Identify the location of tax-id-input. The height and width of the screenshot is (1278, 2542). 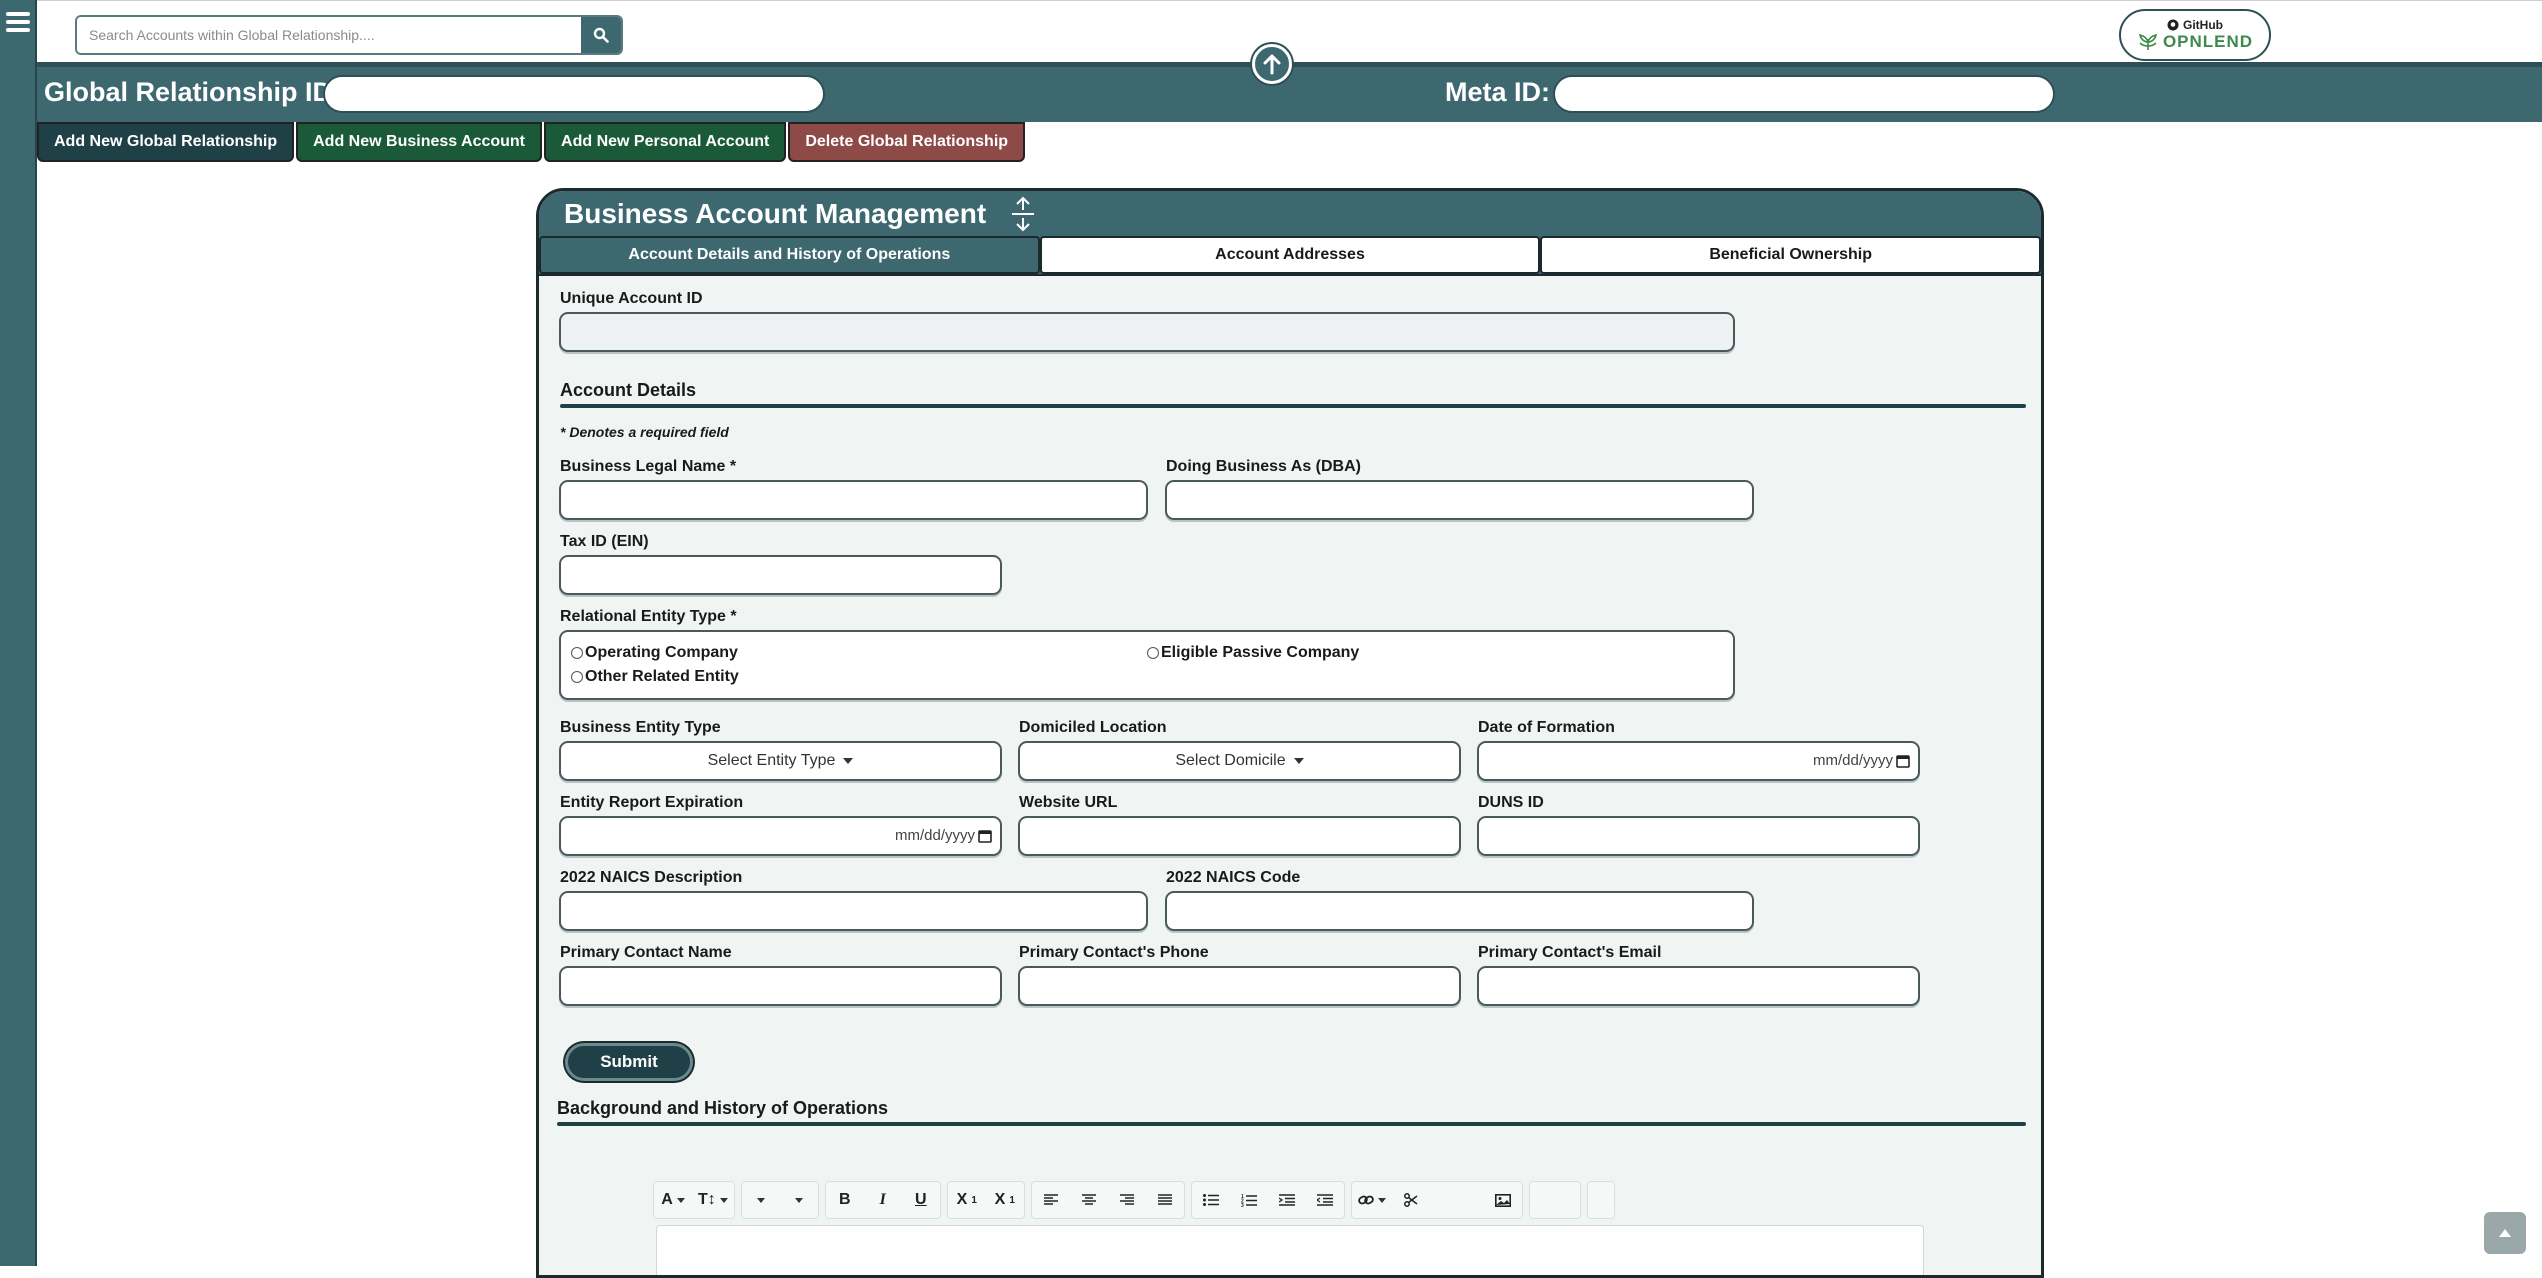
(780, 575).